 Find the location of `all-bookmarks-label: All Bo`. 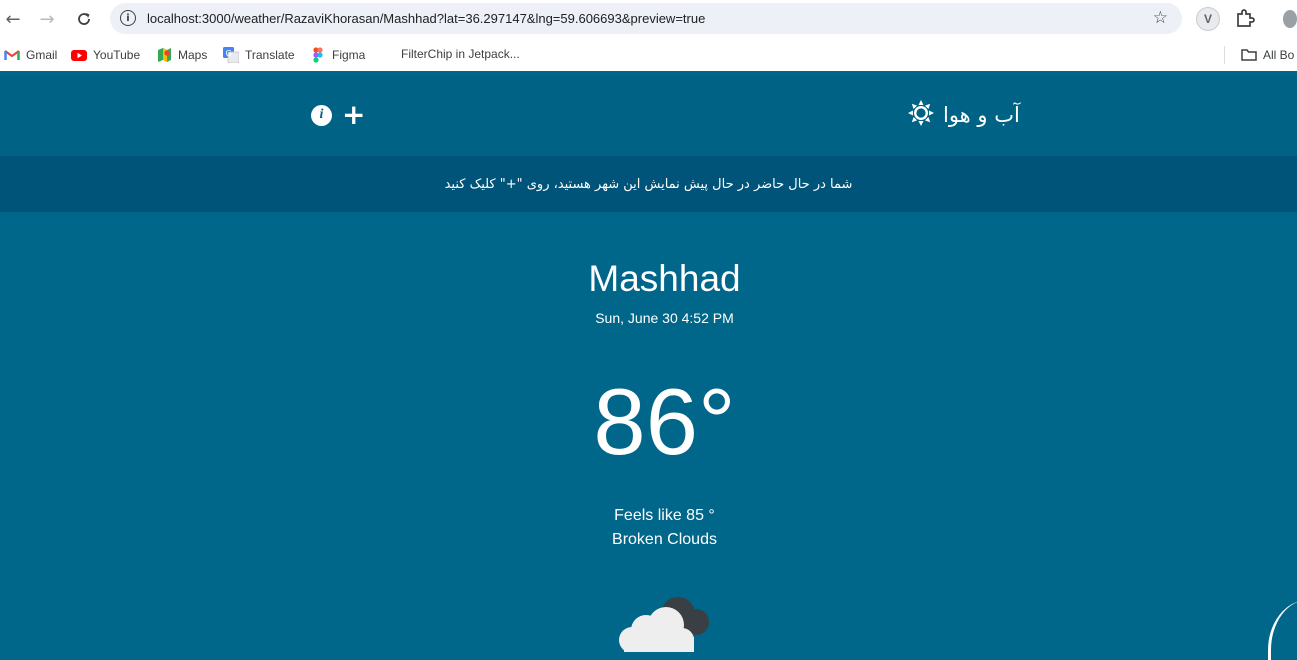

all-bookmarks-label: All Bo is located at coordinates (1279, 55).